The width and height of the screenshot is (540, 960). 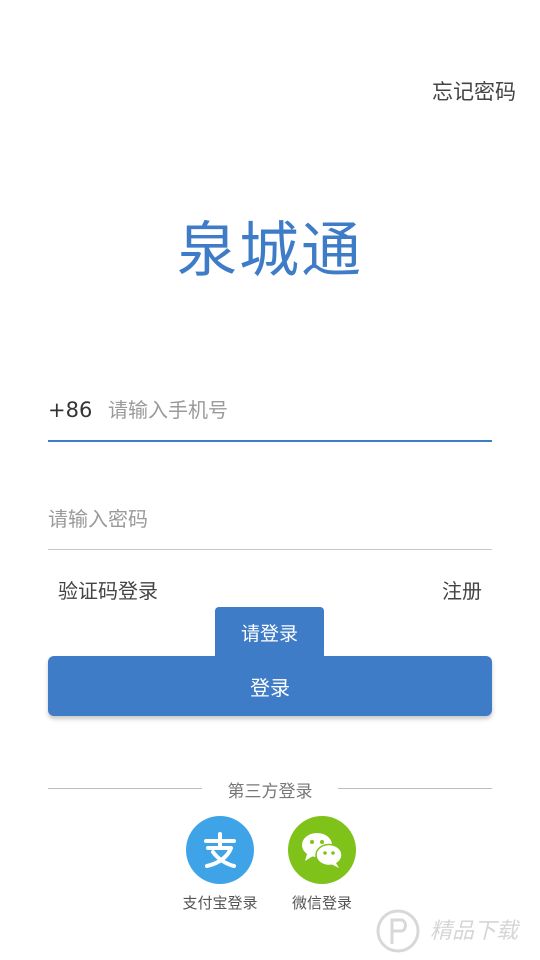 What do you see at coordinates (125, 788) in the screenshot?
I see `divider-left` at bounding box center [125, 788].